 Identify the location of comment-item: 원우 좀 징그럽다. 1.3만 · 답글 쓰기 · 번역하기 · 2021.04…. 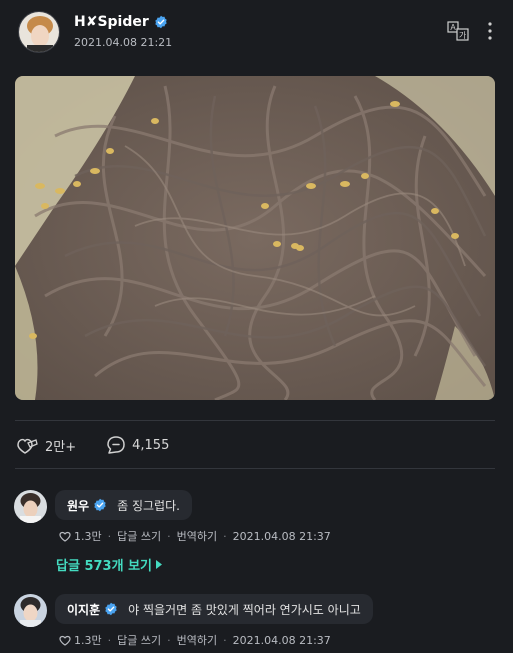
(256, 520).